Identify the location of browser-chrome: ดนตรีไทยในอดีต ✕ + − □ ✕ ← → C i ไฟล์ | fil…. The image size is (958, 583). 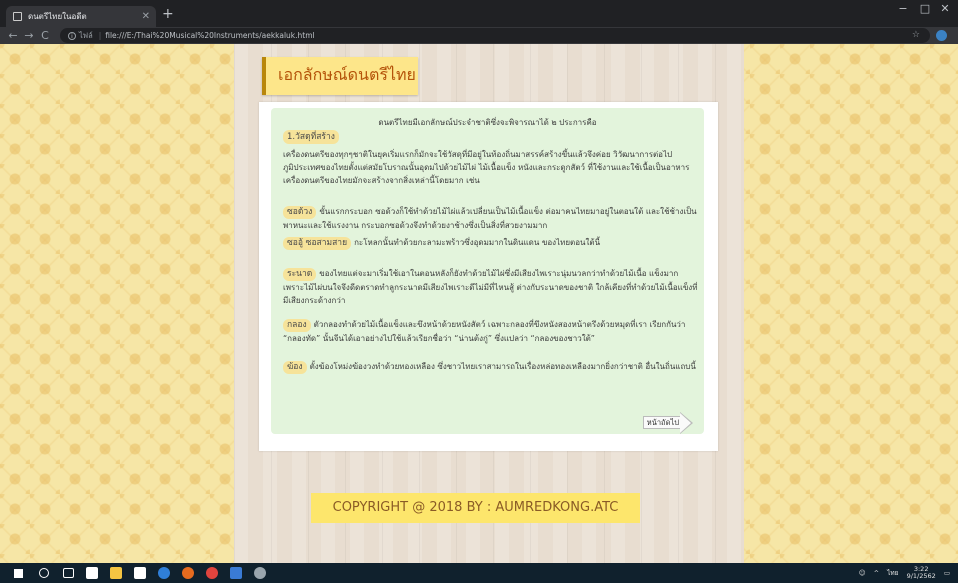
(479, 22).